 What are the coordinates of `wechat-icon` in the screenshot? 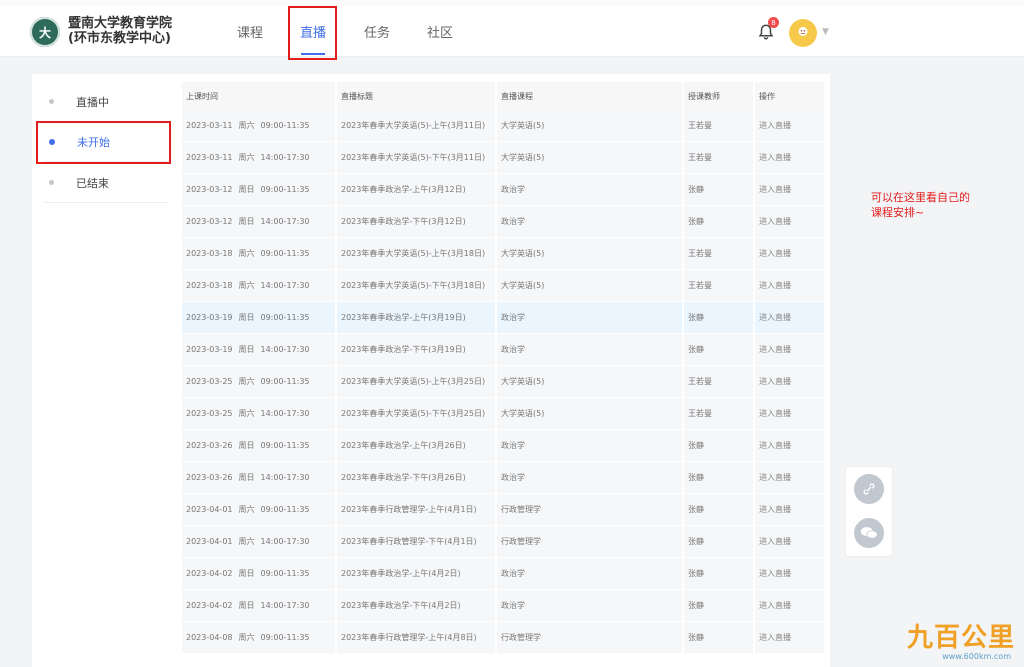 It's located at (869, 533).